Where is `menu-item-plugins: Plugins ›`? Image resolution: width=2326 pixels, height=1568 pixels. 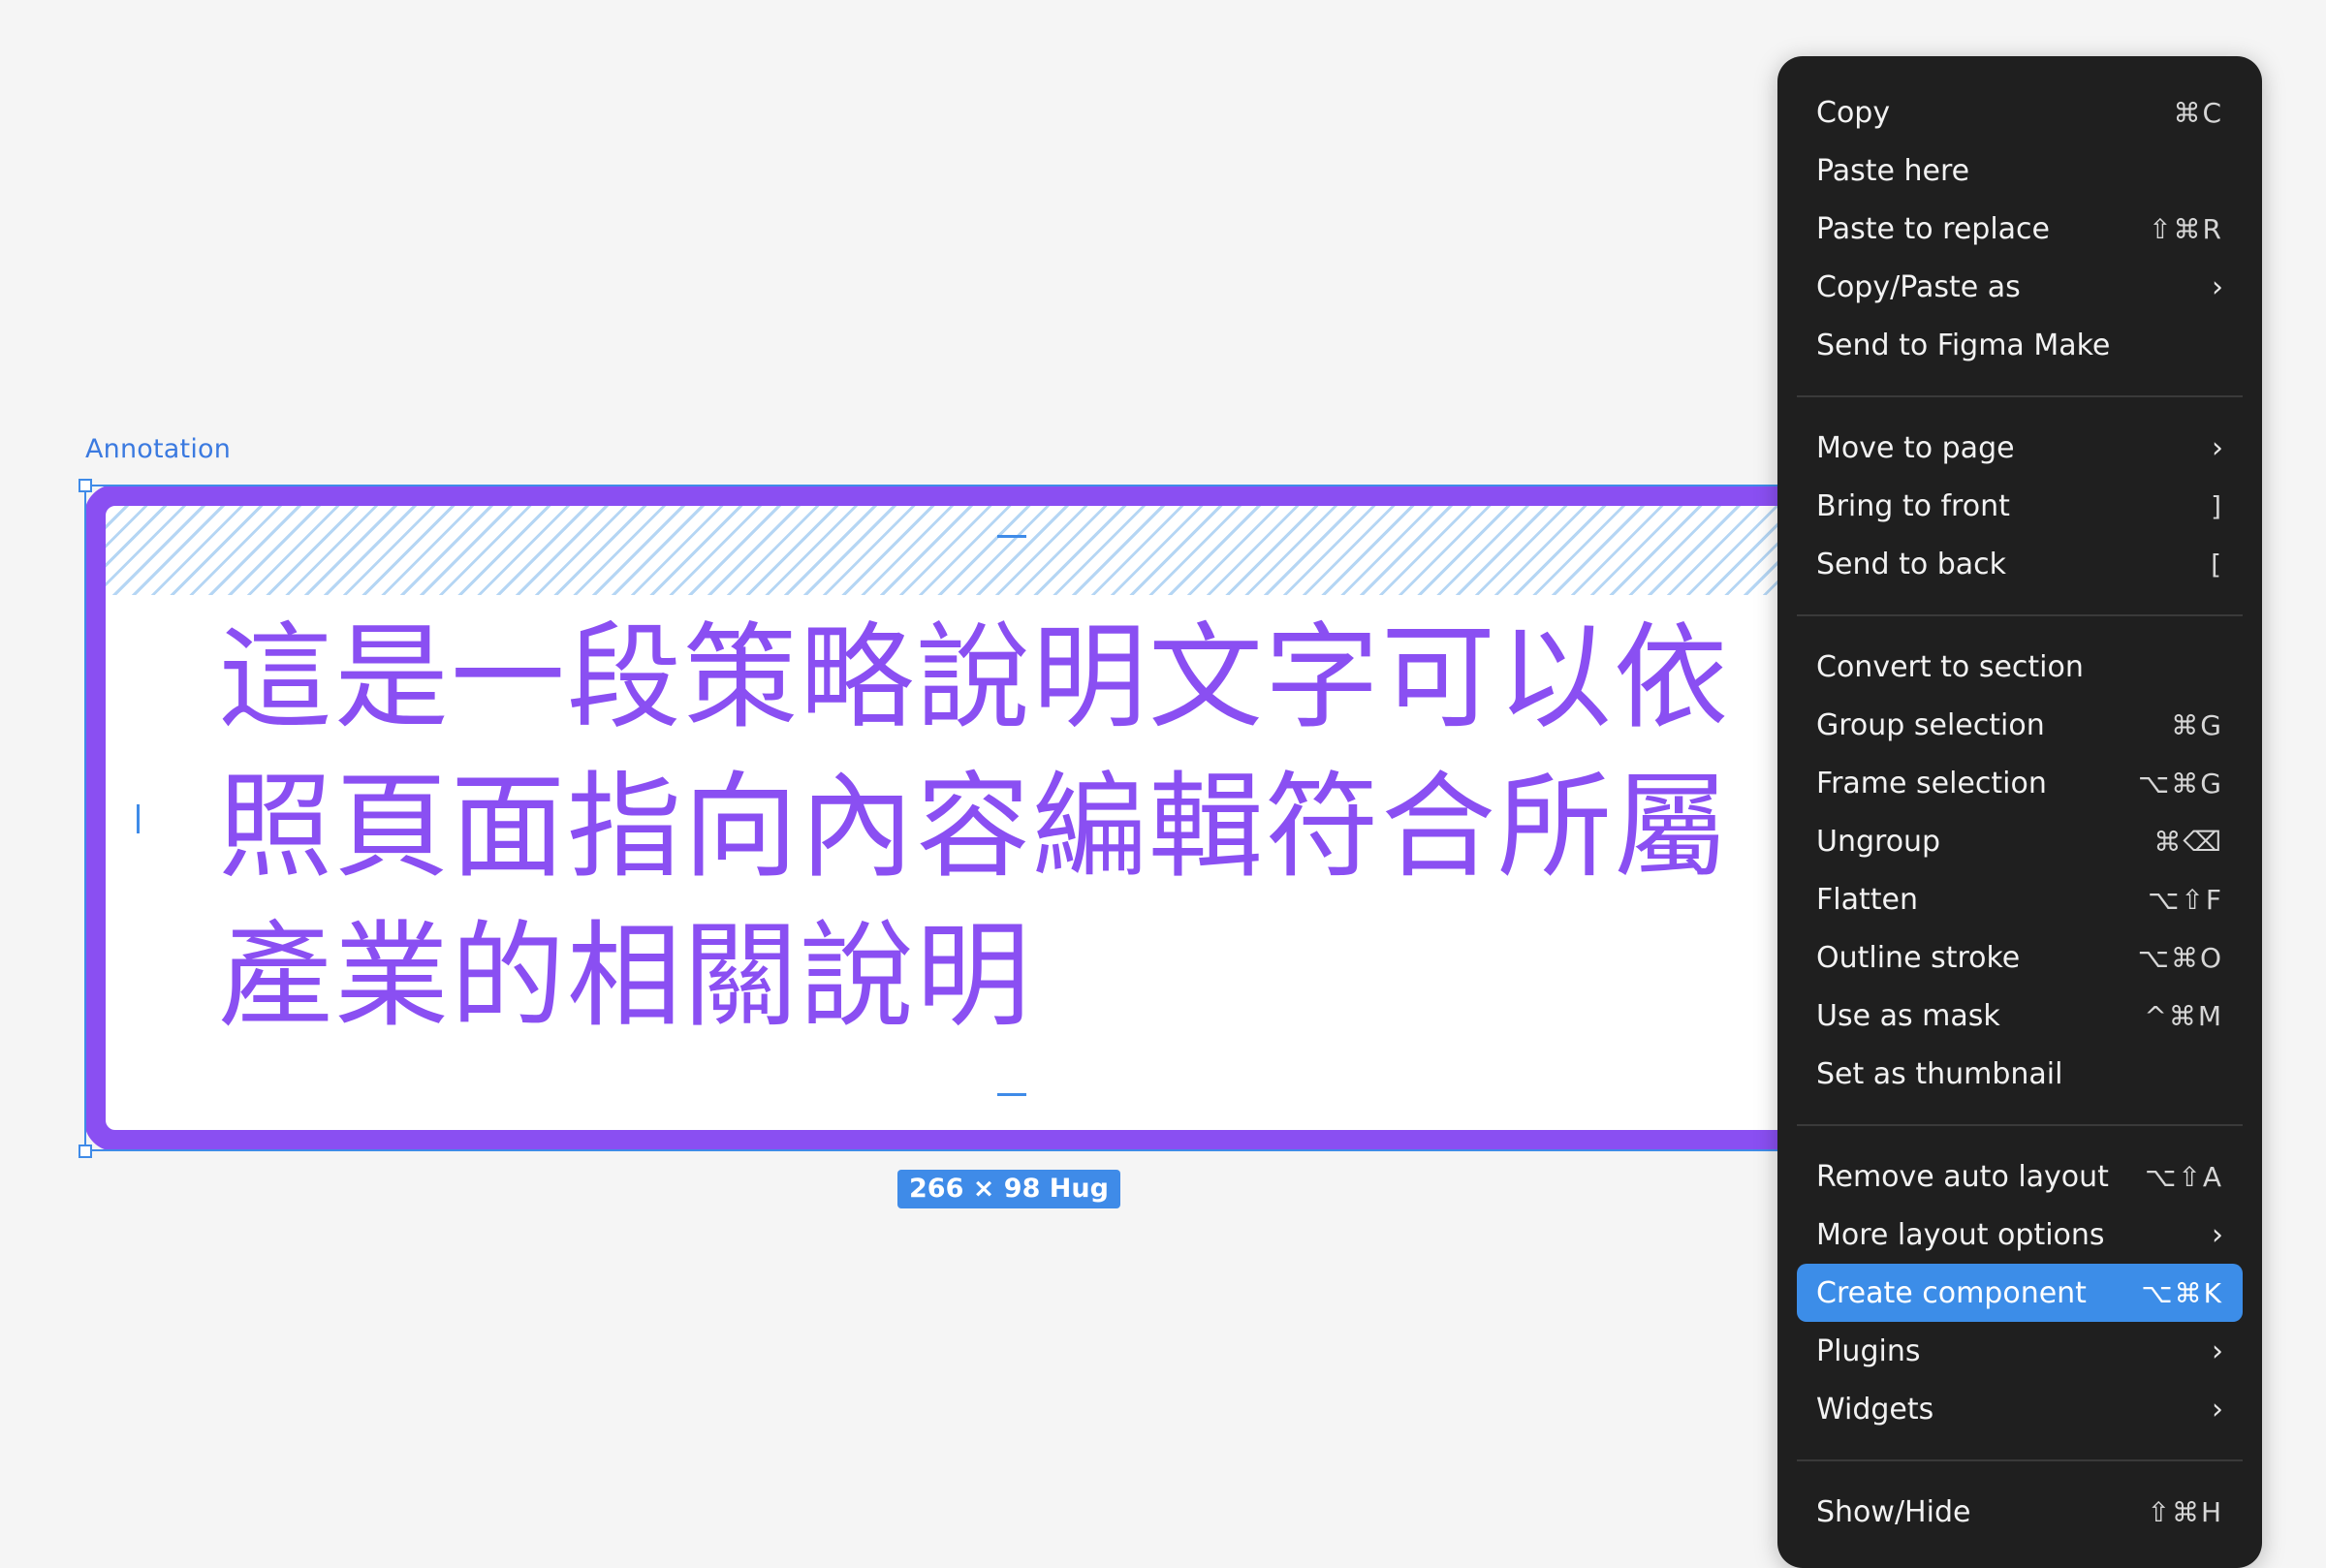
menu-item-plugins: Plugins › is located at coordinates (2020, 1351).